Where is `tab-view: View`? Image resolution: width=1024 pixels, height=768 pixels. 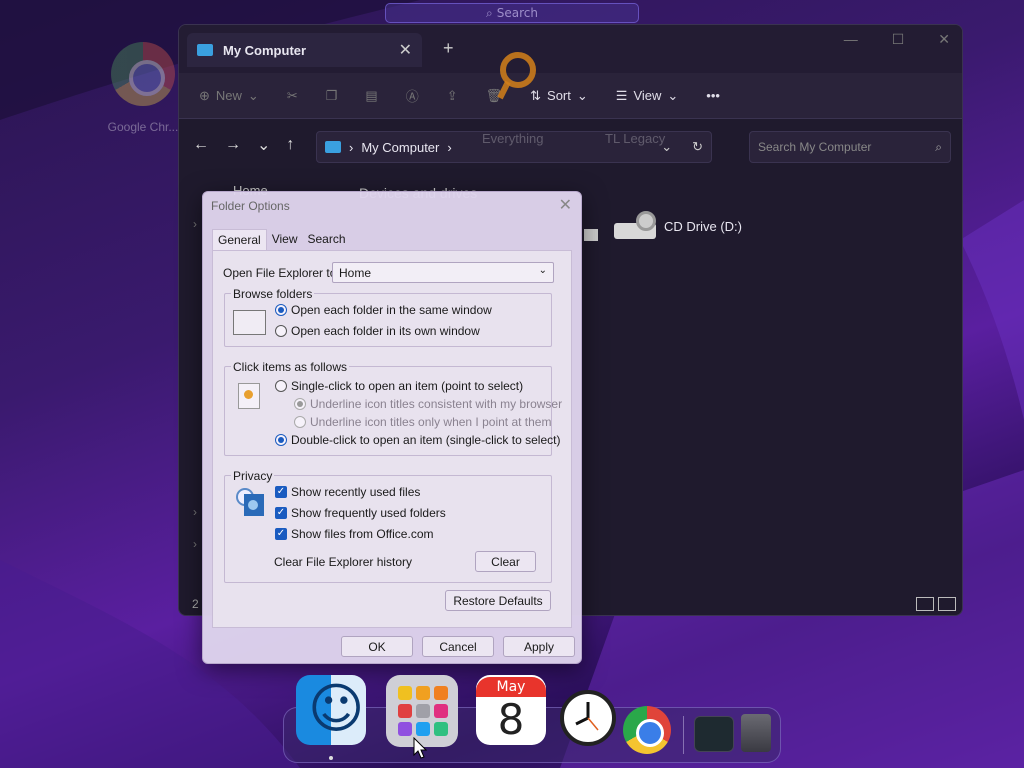 tab-view: View is located at coordinates (285, 239).